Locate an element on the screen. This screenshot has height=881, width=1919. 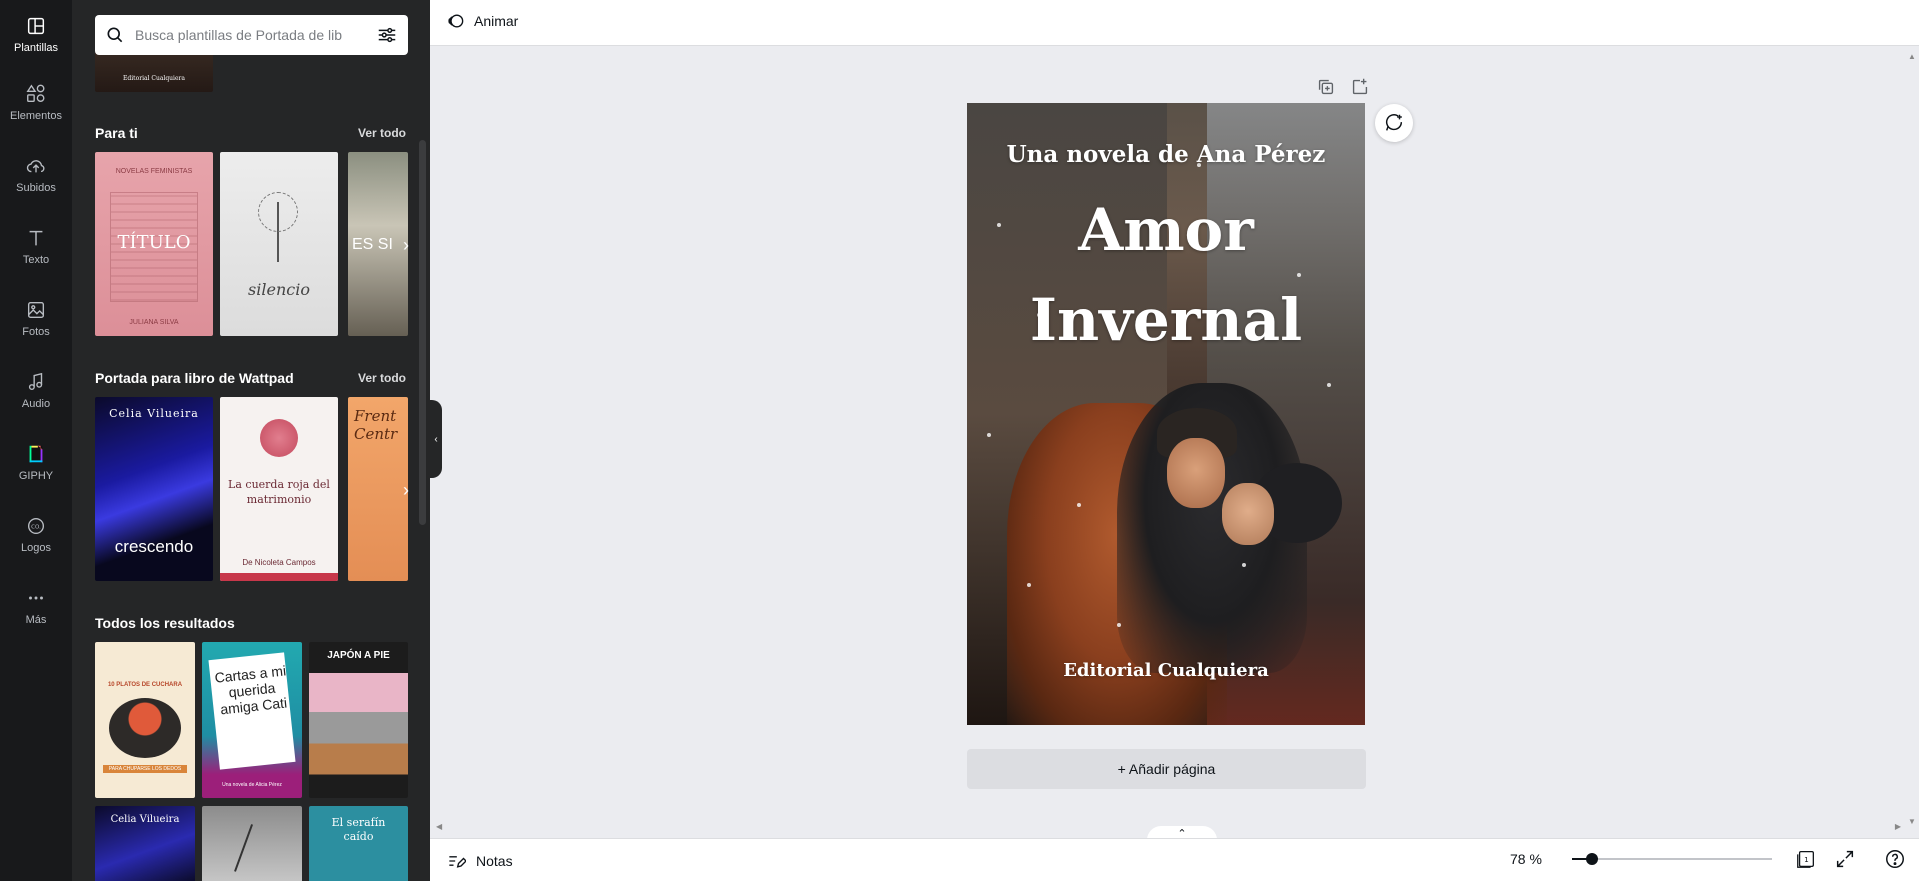
notes-label: Notas is located at coordinates (494, 861).